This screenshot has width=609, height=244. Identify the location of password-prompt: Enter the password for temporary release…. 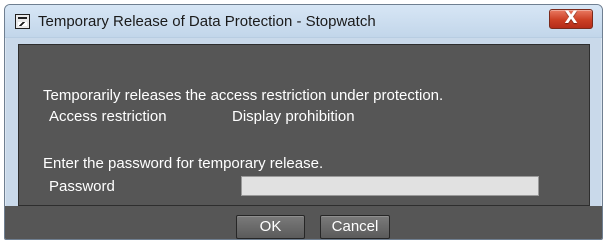
(183, 163).